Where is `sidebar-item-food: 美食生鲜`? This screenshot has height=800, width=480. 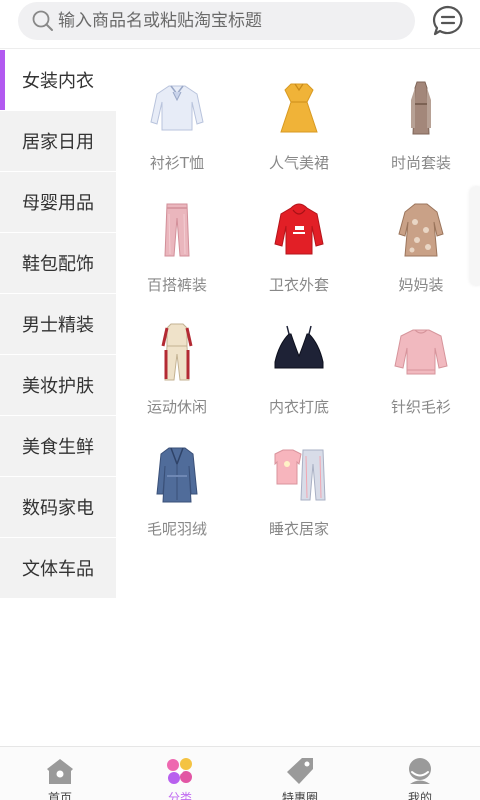 sidebar-item-food: 美食生鲜 is located at coordinates (58, 446).